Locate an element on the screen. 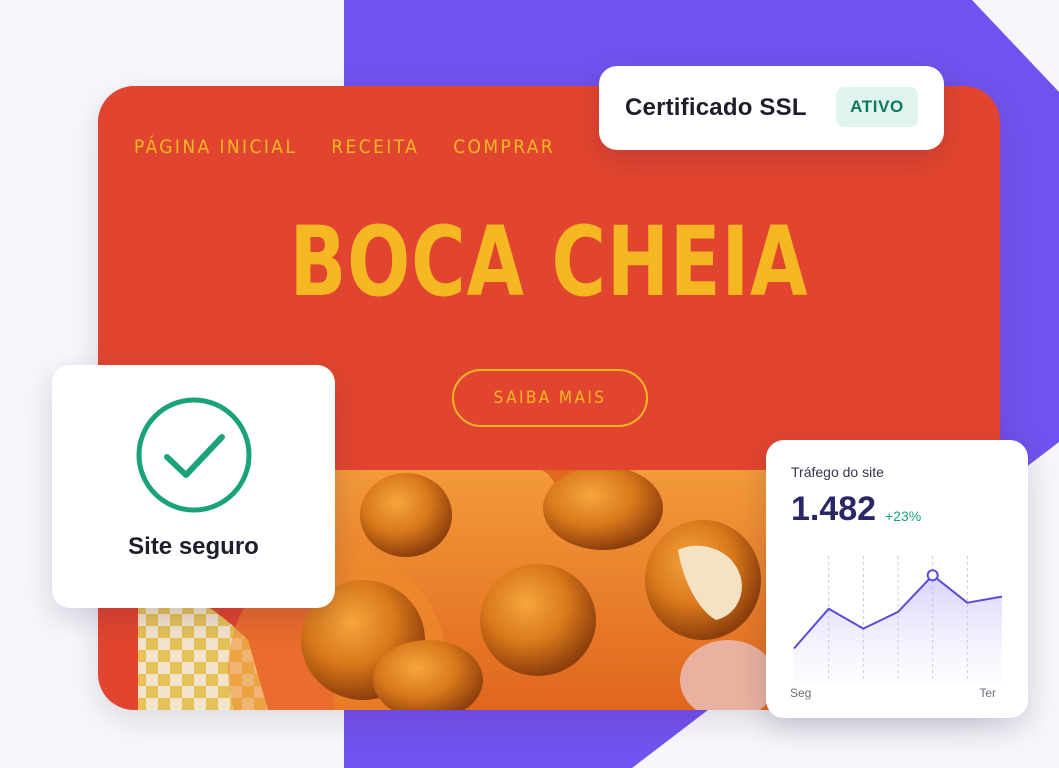 The height and width of the screenshot is (768, 1059). check-circle-icon is located at coordinates (194, 455).